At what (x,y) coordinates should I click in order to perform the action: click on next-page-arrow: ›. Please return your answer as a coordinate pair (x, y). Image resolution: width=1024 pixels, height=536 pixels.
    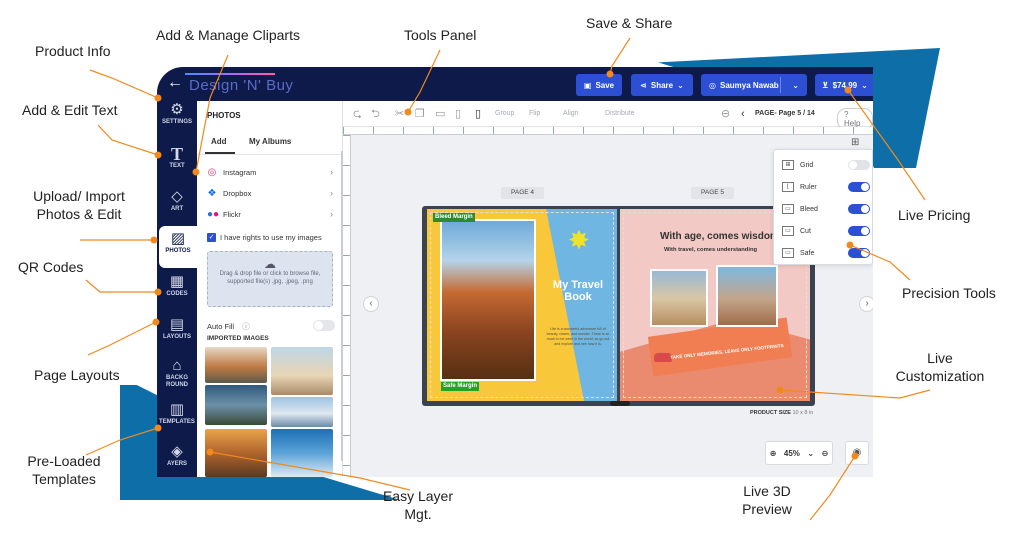
    Looking at the image, I should click on (866, 304).